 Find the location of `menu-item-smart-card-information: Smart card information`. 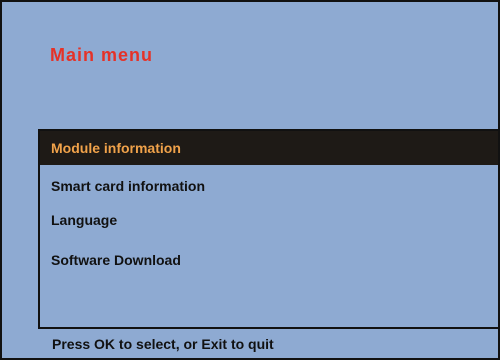

menu-item-smart-card-information: Smart card information is located at coordinates (269, 186).